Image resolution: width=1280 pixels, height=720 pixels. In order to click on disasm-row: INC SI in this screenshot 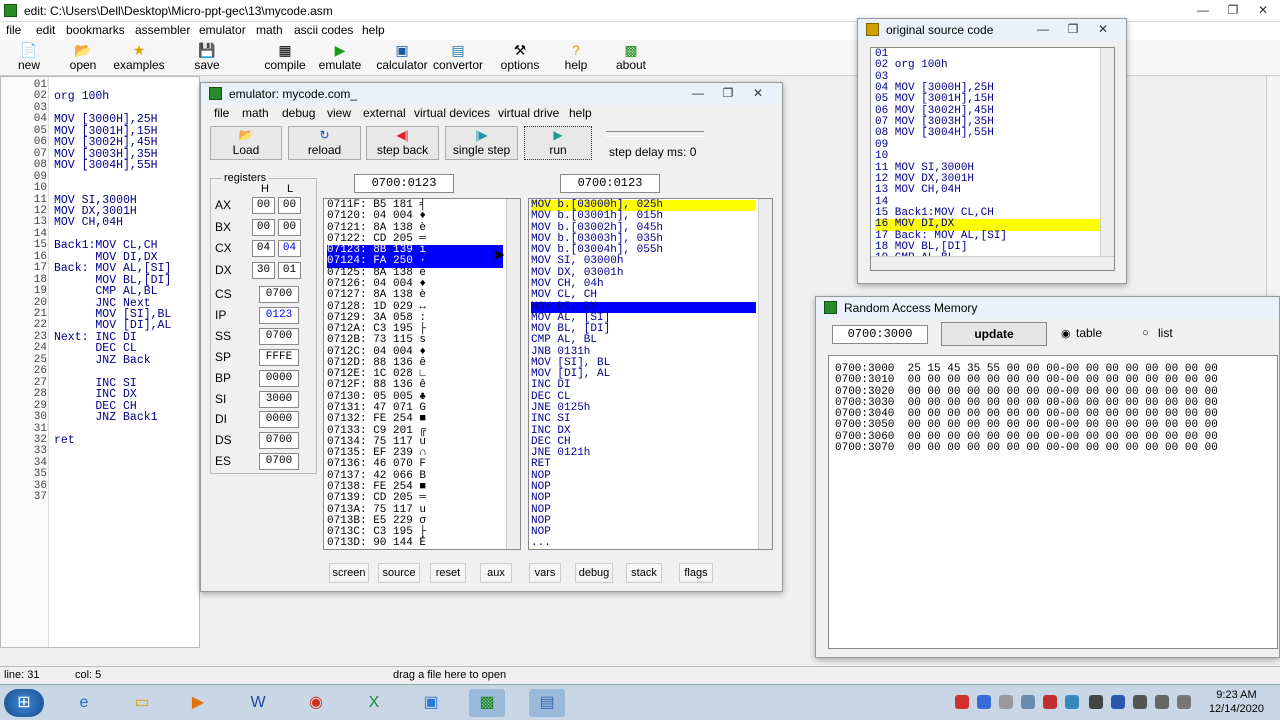, I will do `click(643, 419)`.